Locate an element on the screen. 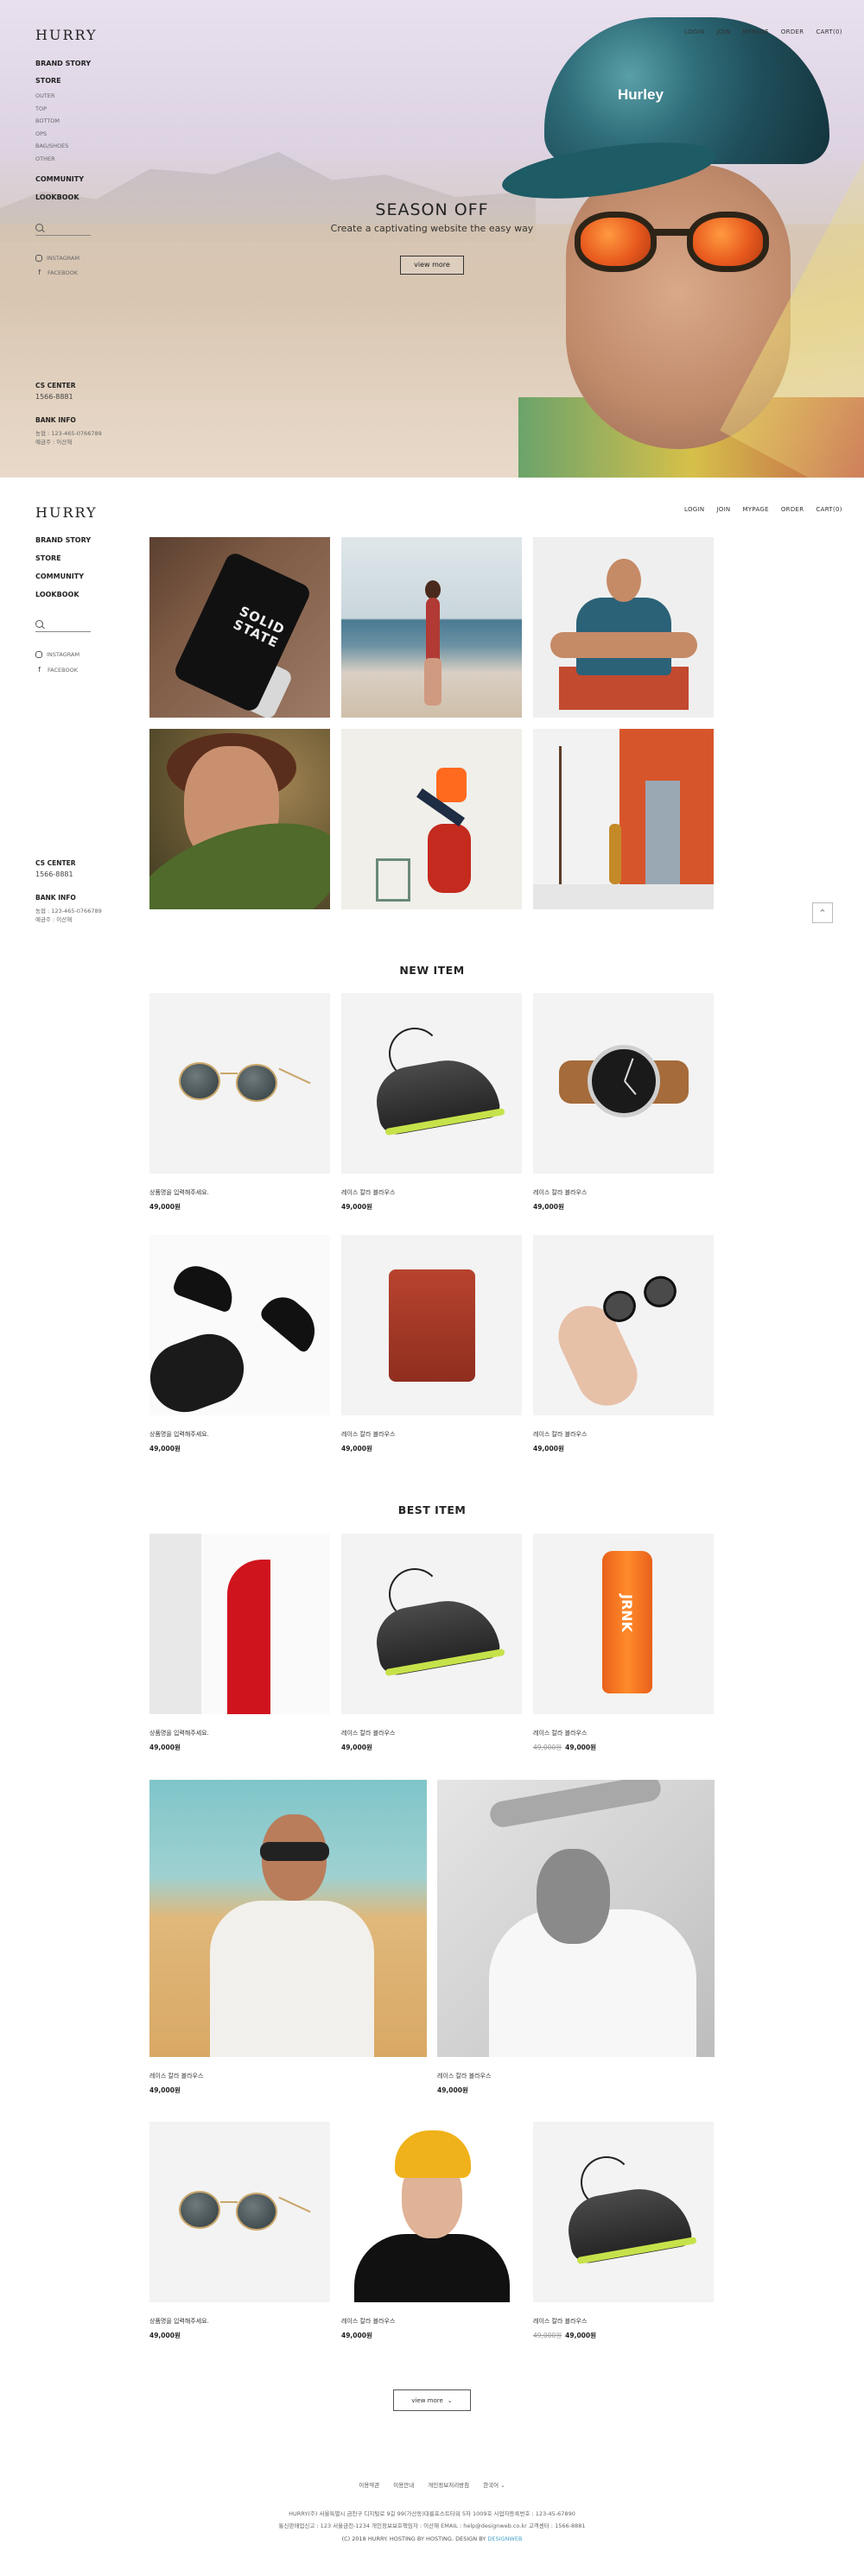 Image resolution: width=864 pixels, height=2576 pixels. sidebar-sub-bag-shoes: BAG/SHOES is located at coordinates (51, 145).